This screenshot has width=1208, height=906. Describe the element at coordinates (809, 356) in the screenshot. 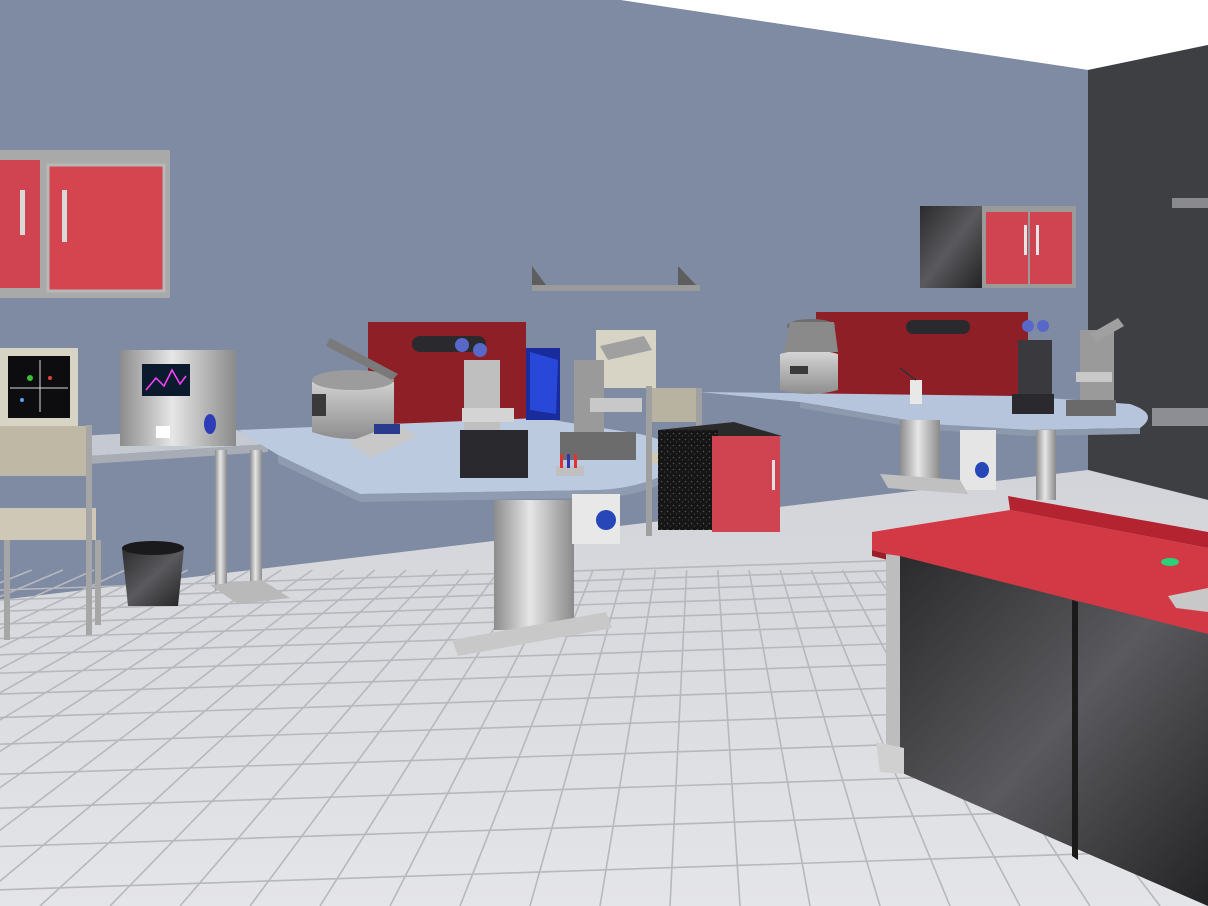

I see `centrifuge-right` at that location.